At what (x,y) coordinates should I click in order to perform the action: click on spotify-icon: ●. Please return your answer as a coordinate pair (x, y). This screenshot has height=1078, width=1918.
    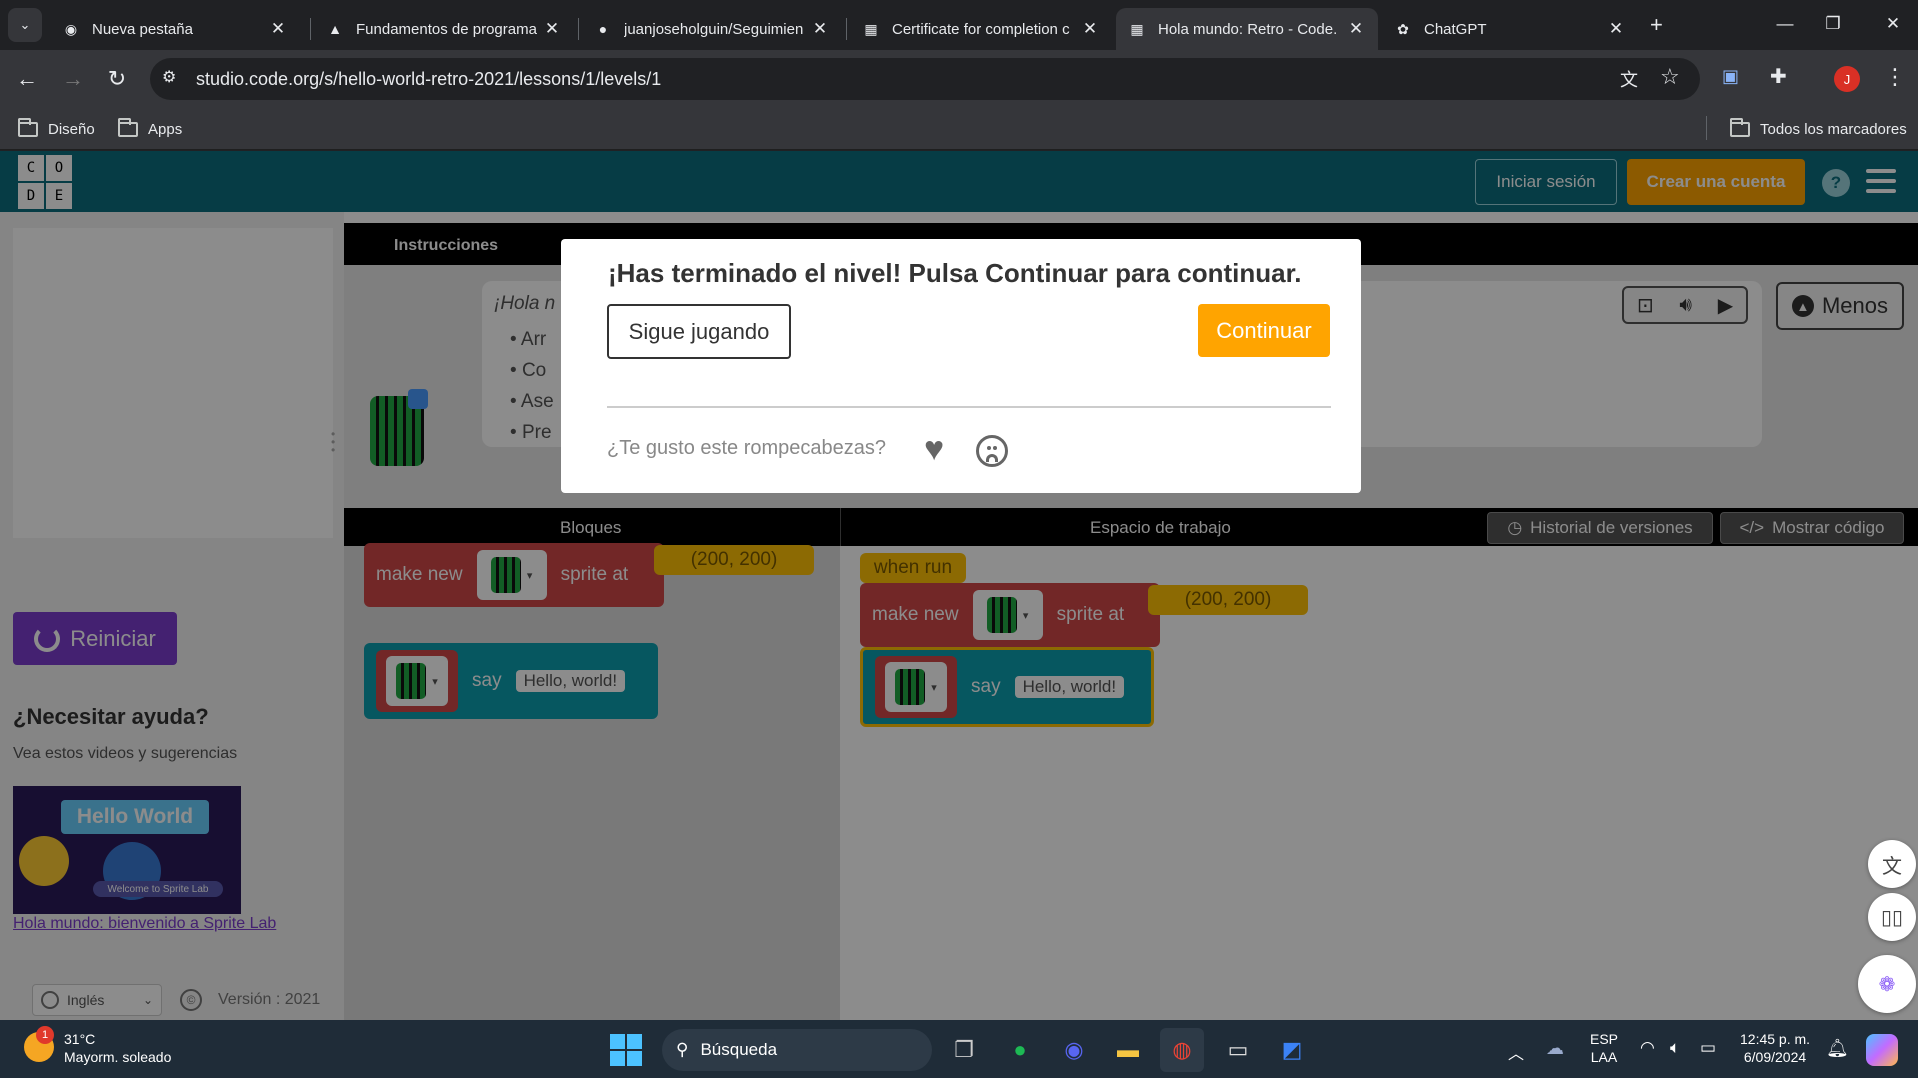
    Looking at the image, I should click on (1020, 1050).